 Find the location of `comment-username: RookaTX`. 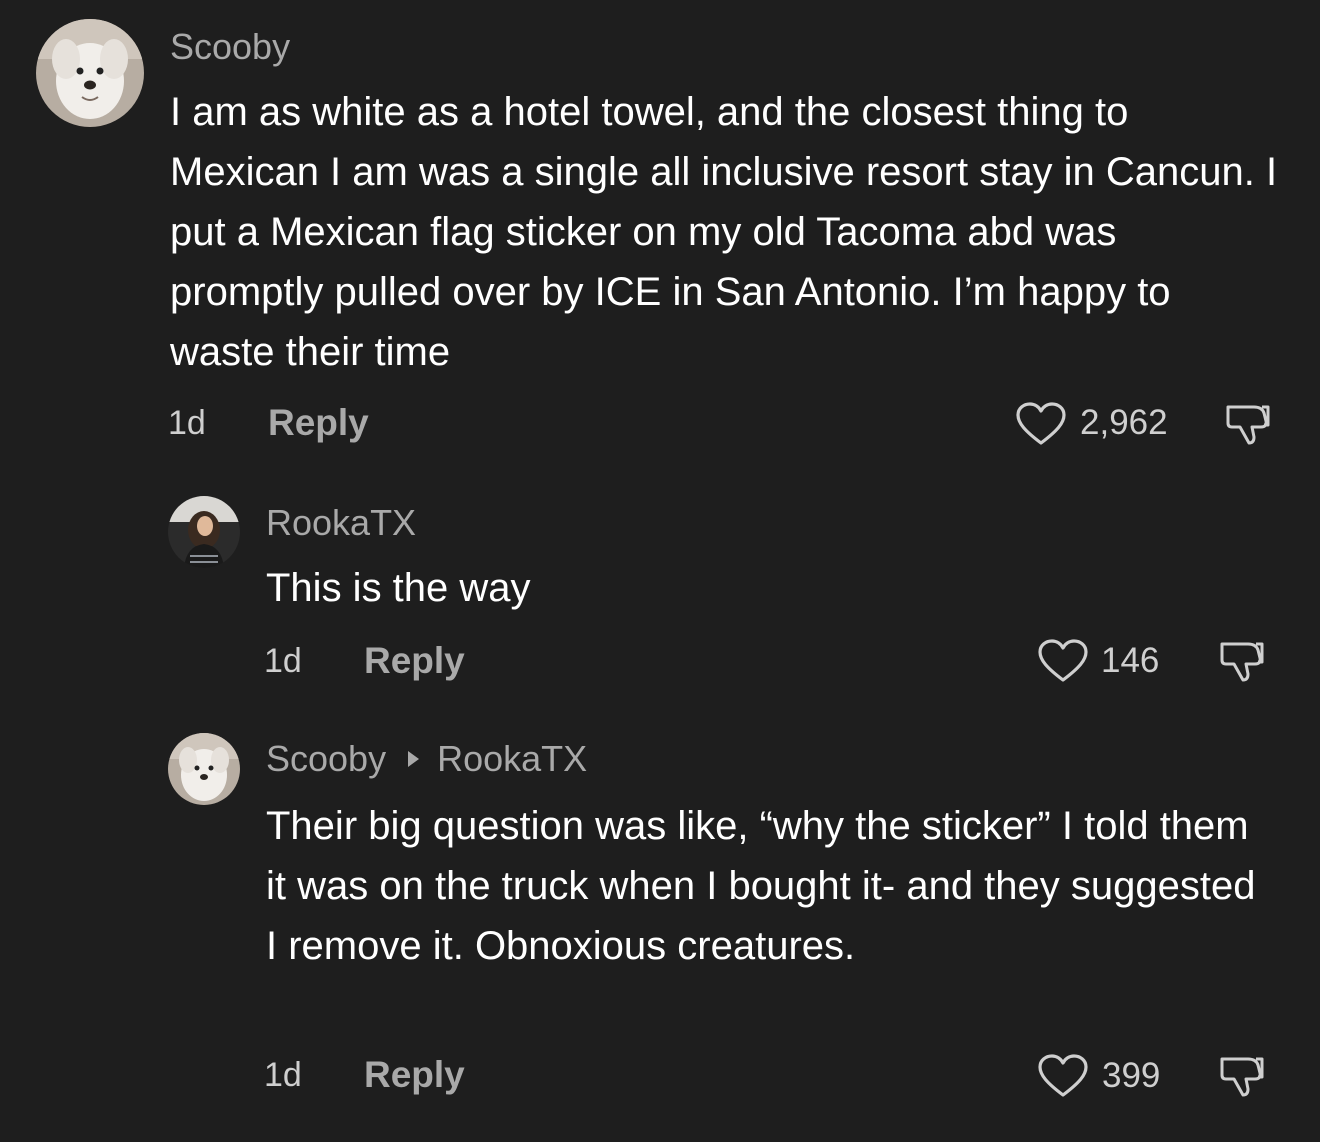

comment-username: RookaTX is located at coordinates (341, 523).